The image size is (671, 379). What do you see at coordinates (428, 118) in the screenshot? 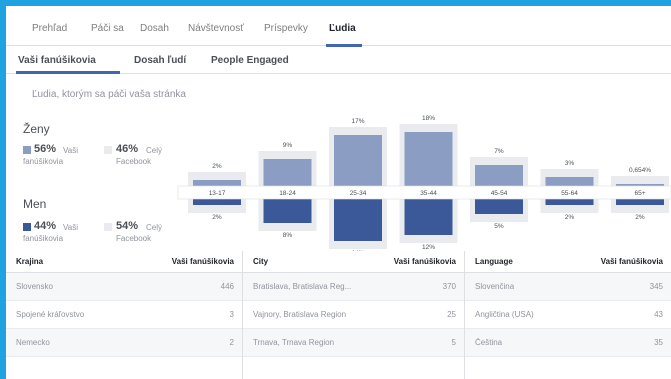
I see `women-value-label: 18%` at bounding box center [428, 118].